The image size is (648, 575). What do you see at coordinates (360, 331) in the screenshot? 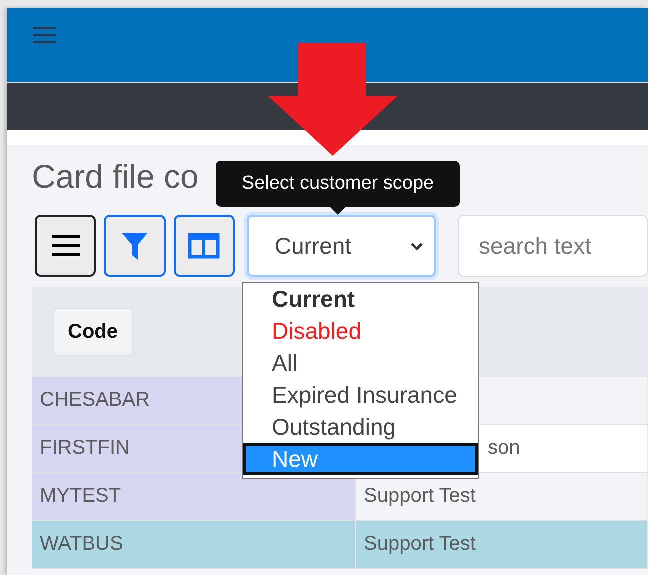
I see `dropdown-option: Disabled` at bounding box center [360, 331].